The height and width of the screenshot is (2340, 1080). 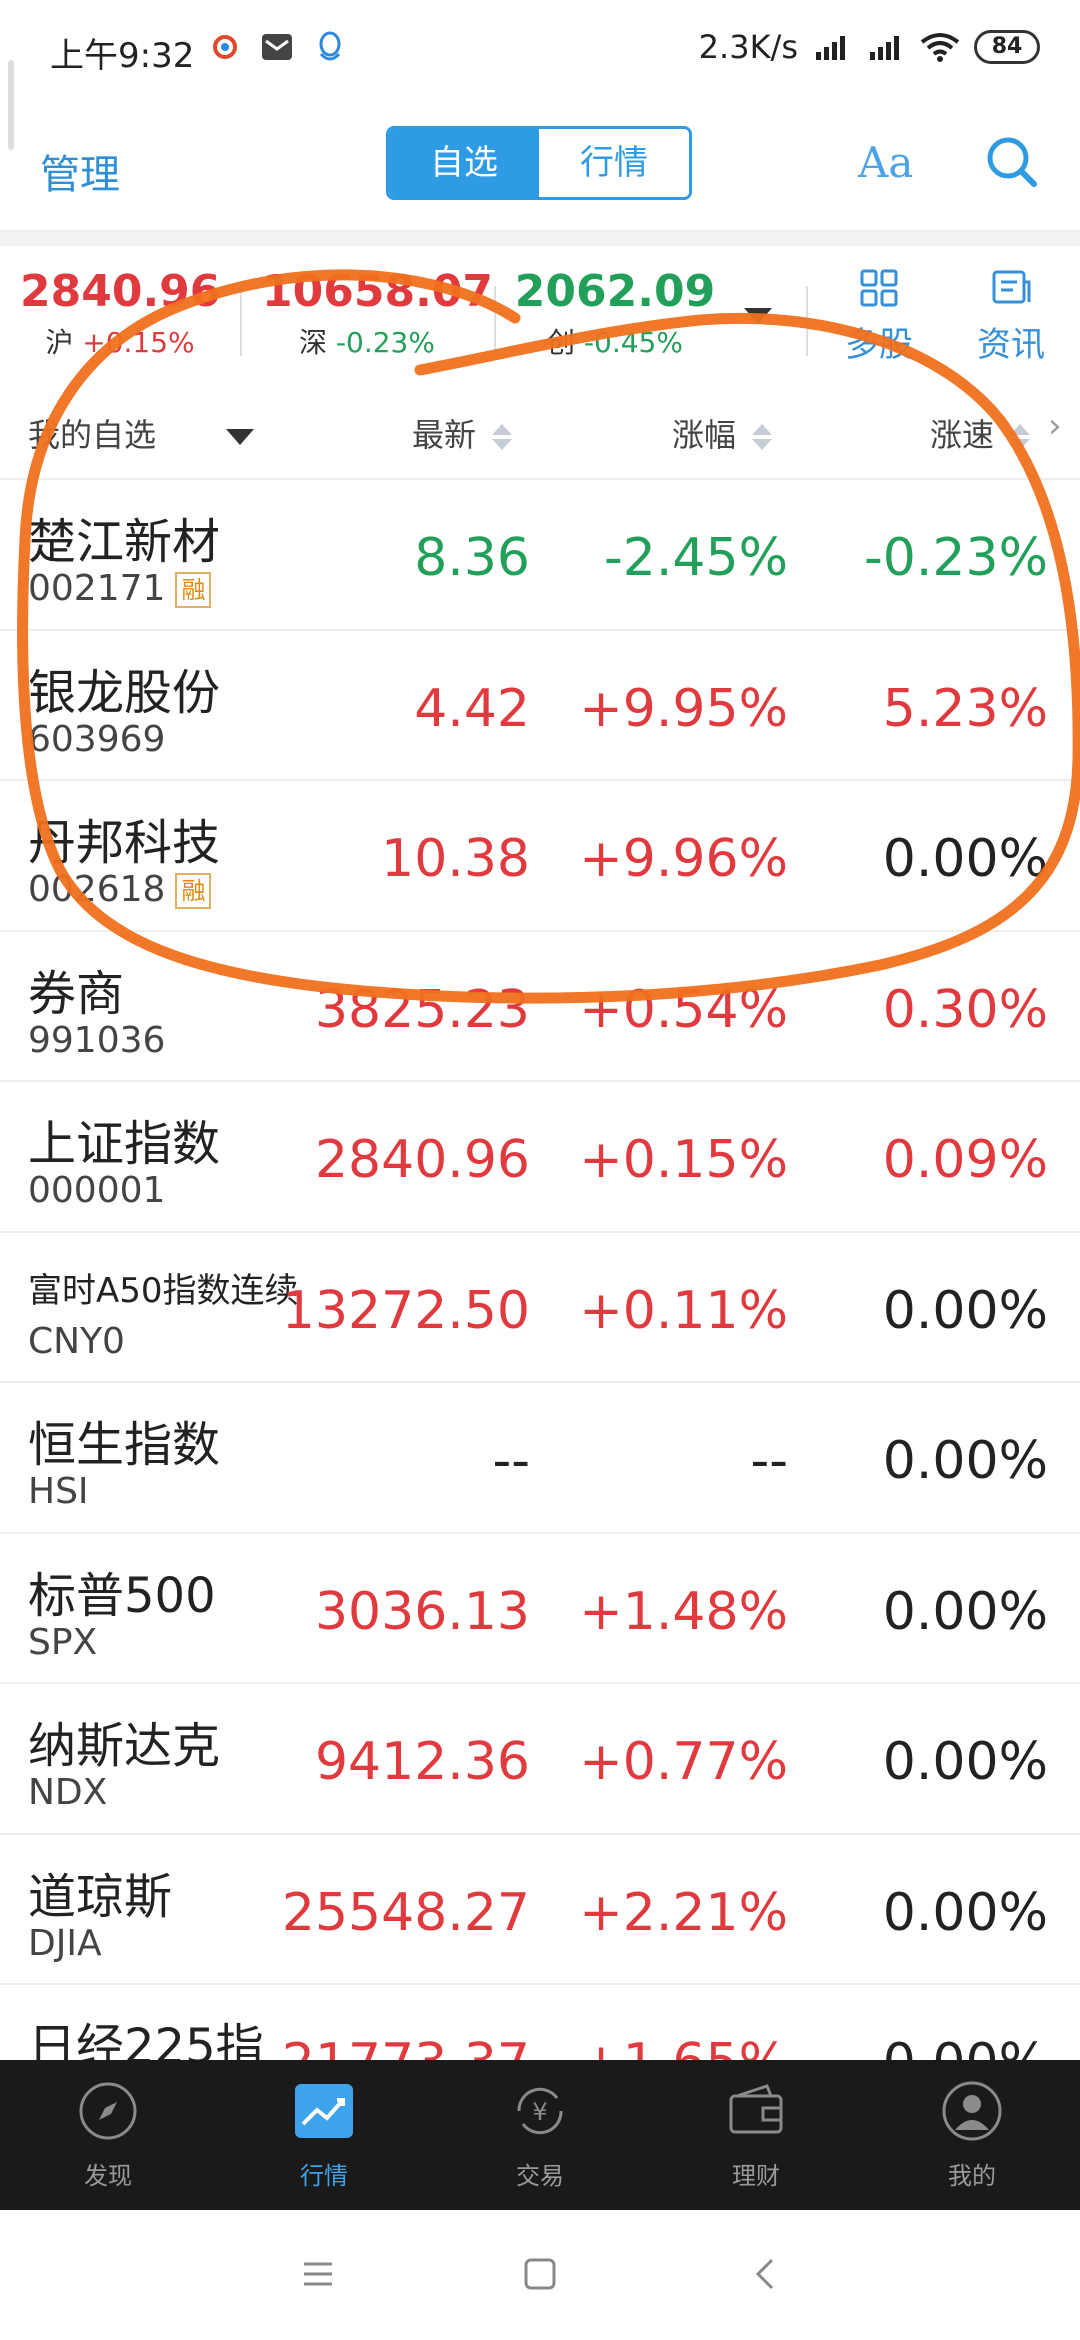 I want to click on table-row: 纳斯达克 NDX 9412.36 +0.77% 0.00%, so click(x=540, y=1759).